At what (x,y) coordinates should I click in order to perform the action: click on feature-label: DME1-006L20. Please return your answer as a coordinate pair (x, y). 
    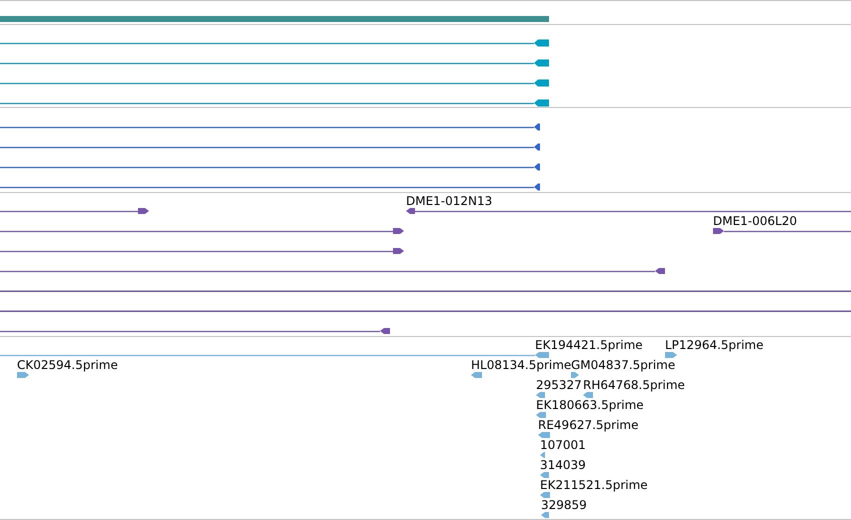
    Looking at the image, I should click on (755, 221).